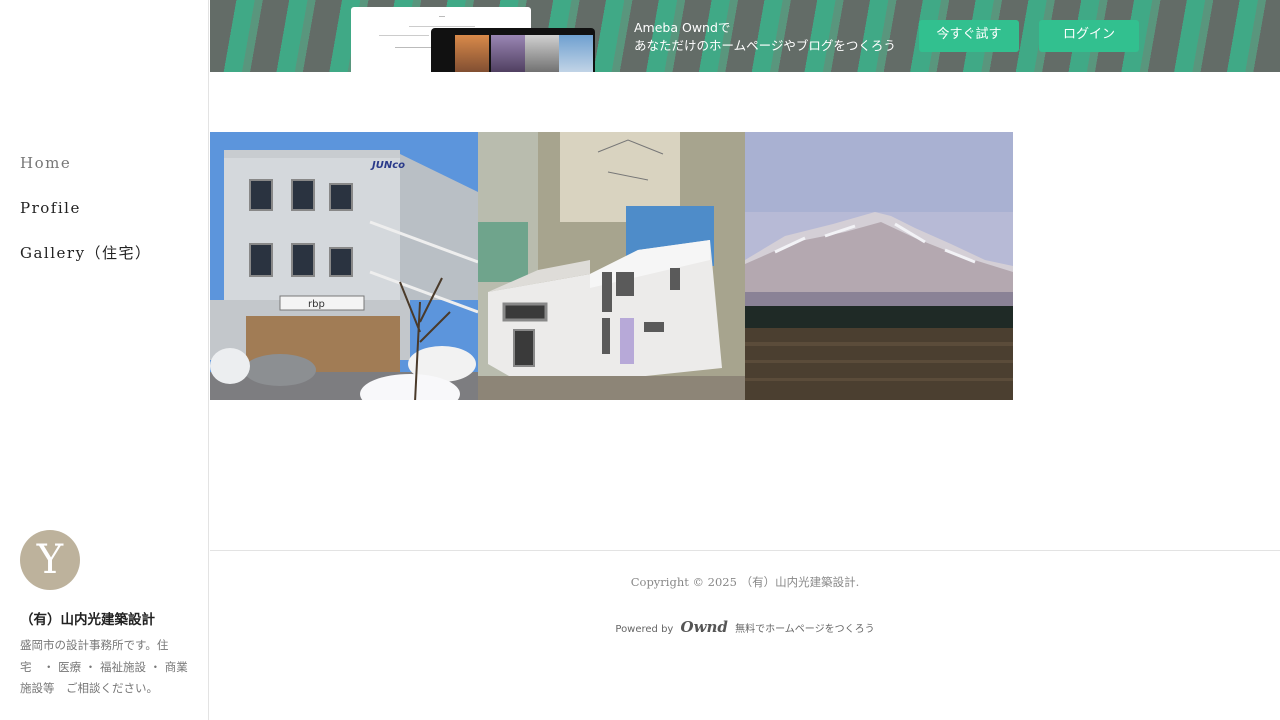 This screenshot has width=1280, height=720. Describe the element at coordinates (86, 262) in the screenshot. I see `nav-item-gallery: Gallery（住宅）` at that location.